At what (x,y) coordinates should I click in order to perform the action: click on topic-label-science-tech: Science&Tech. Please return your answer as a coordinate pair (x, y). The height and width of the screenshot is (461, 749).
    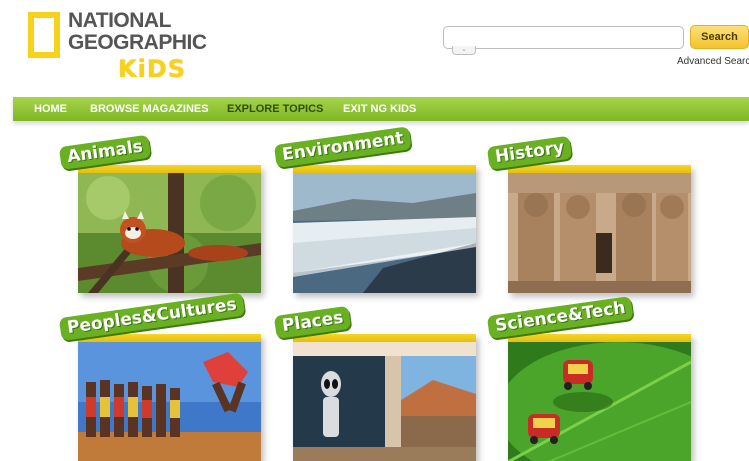
    Looking at the image, I should click on (560, 317).